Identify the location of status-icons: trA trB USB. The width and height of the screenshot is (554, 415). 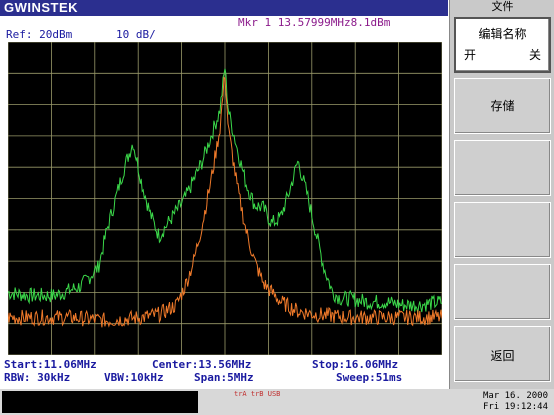
(257, 394).